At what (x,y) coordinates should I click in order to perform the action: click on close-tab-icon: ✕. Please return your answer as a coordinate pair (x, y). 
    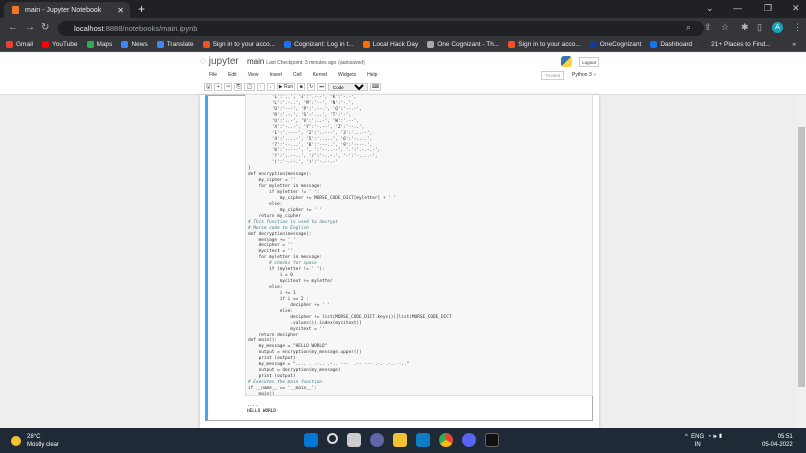
    Looking at the image, I should click on (120, 10).